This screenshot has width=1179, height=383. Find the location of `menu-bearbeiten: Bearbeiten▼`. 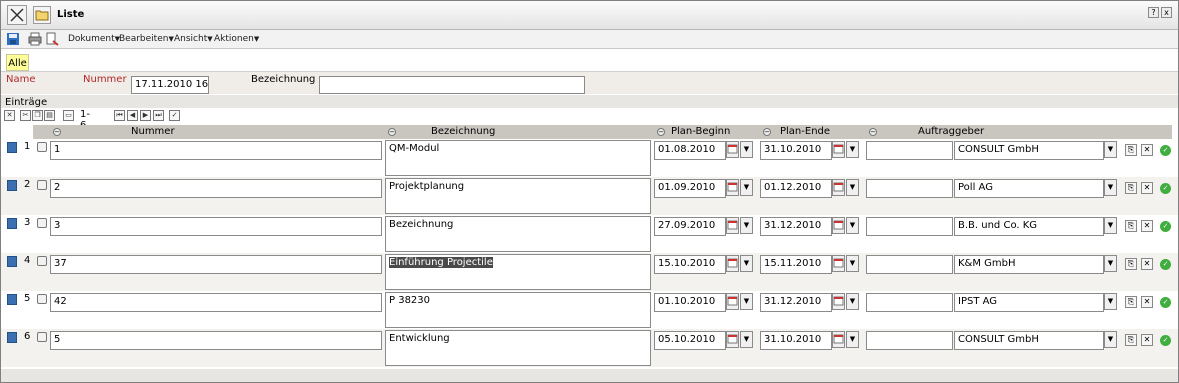

menu-bearbeiten: Bearbeiten▼ is located at coordinates (146, 39).